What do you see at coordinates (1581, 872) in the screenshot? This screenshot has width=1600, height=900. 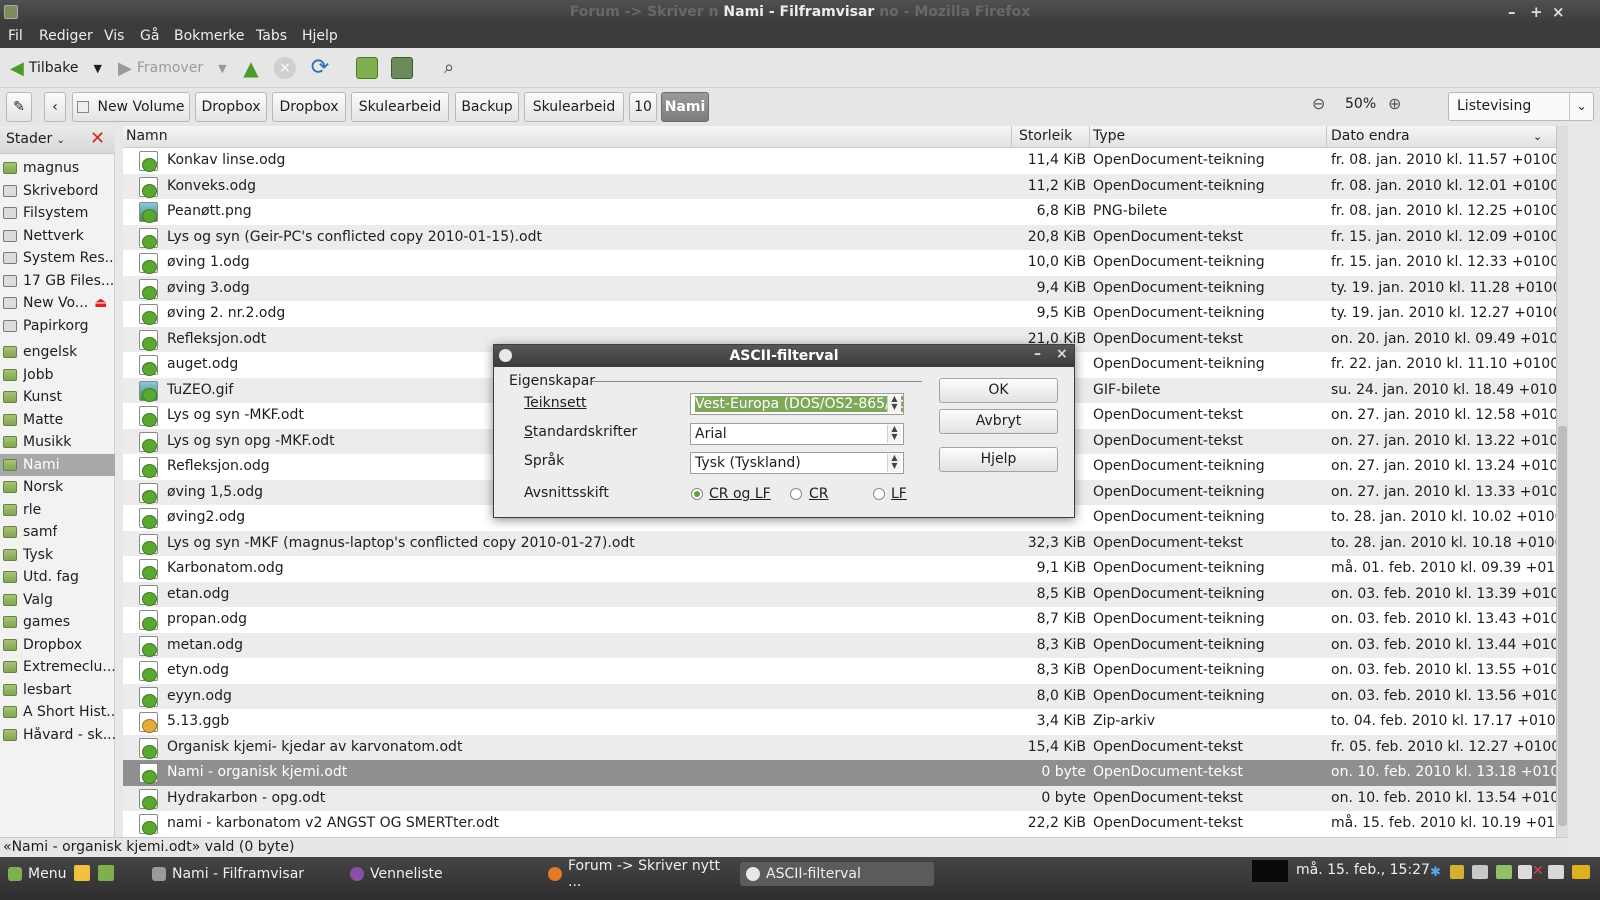 I see `battery-icon` at bounding box center [1581, 872].